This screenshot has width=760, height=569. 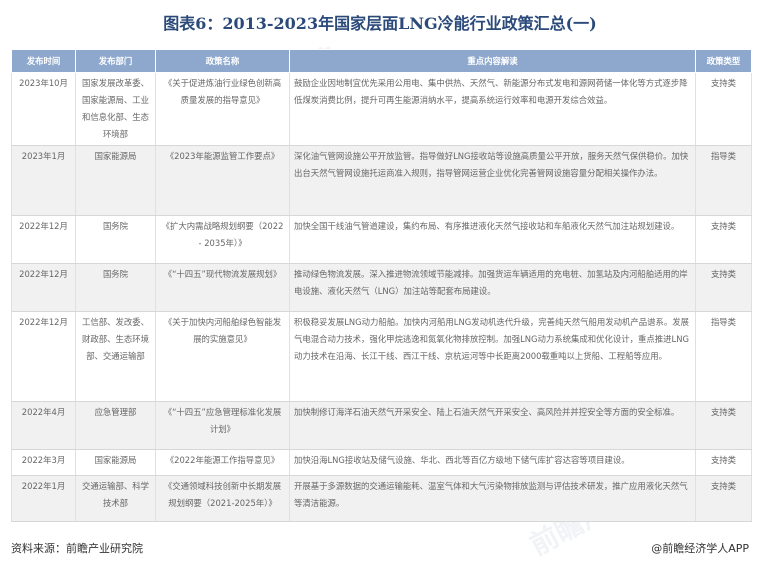 What do you see at coordinates (115, 61) in the screenshot?
I see `column-header-dept: 发布部门` at bounding box center [115, 61].